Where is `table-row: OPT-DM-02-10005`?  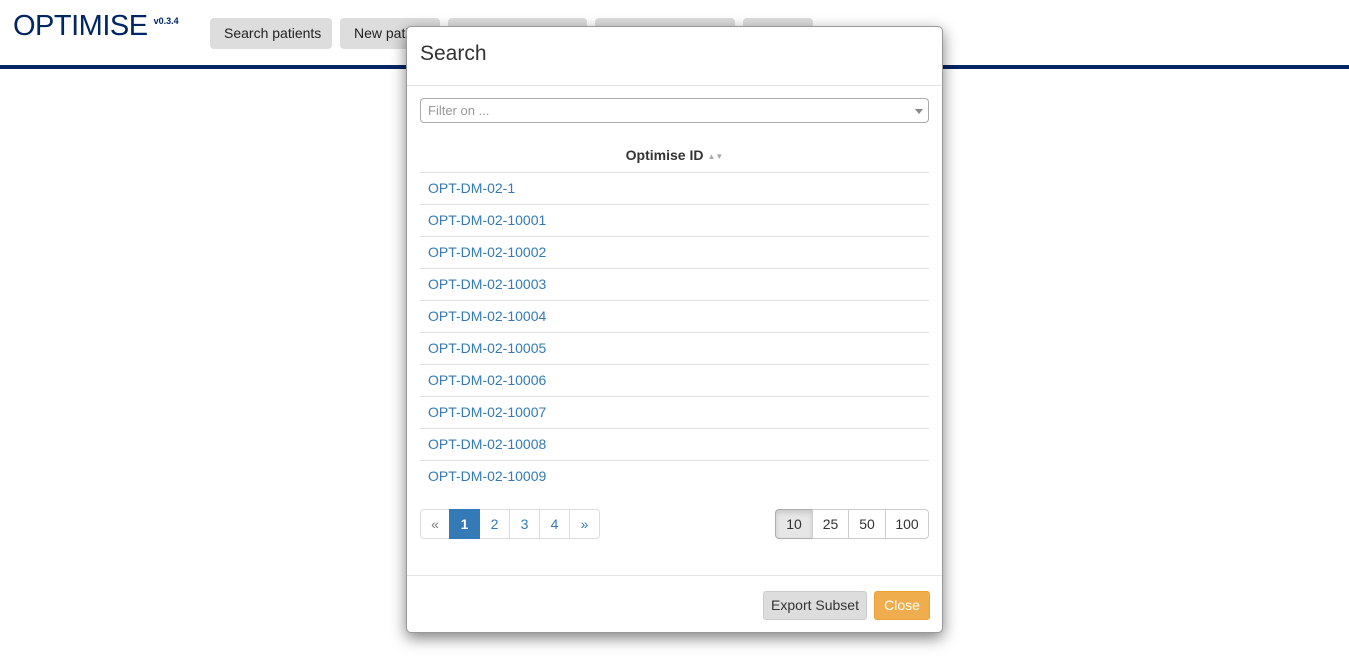
table-row: OPT-DM-02-10005 is located at coordinates (674, 349).